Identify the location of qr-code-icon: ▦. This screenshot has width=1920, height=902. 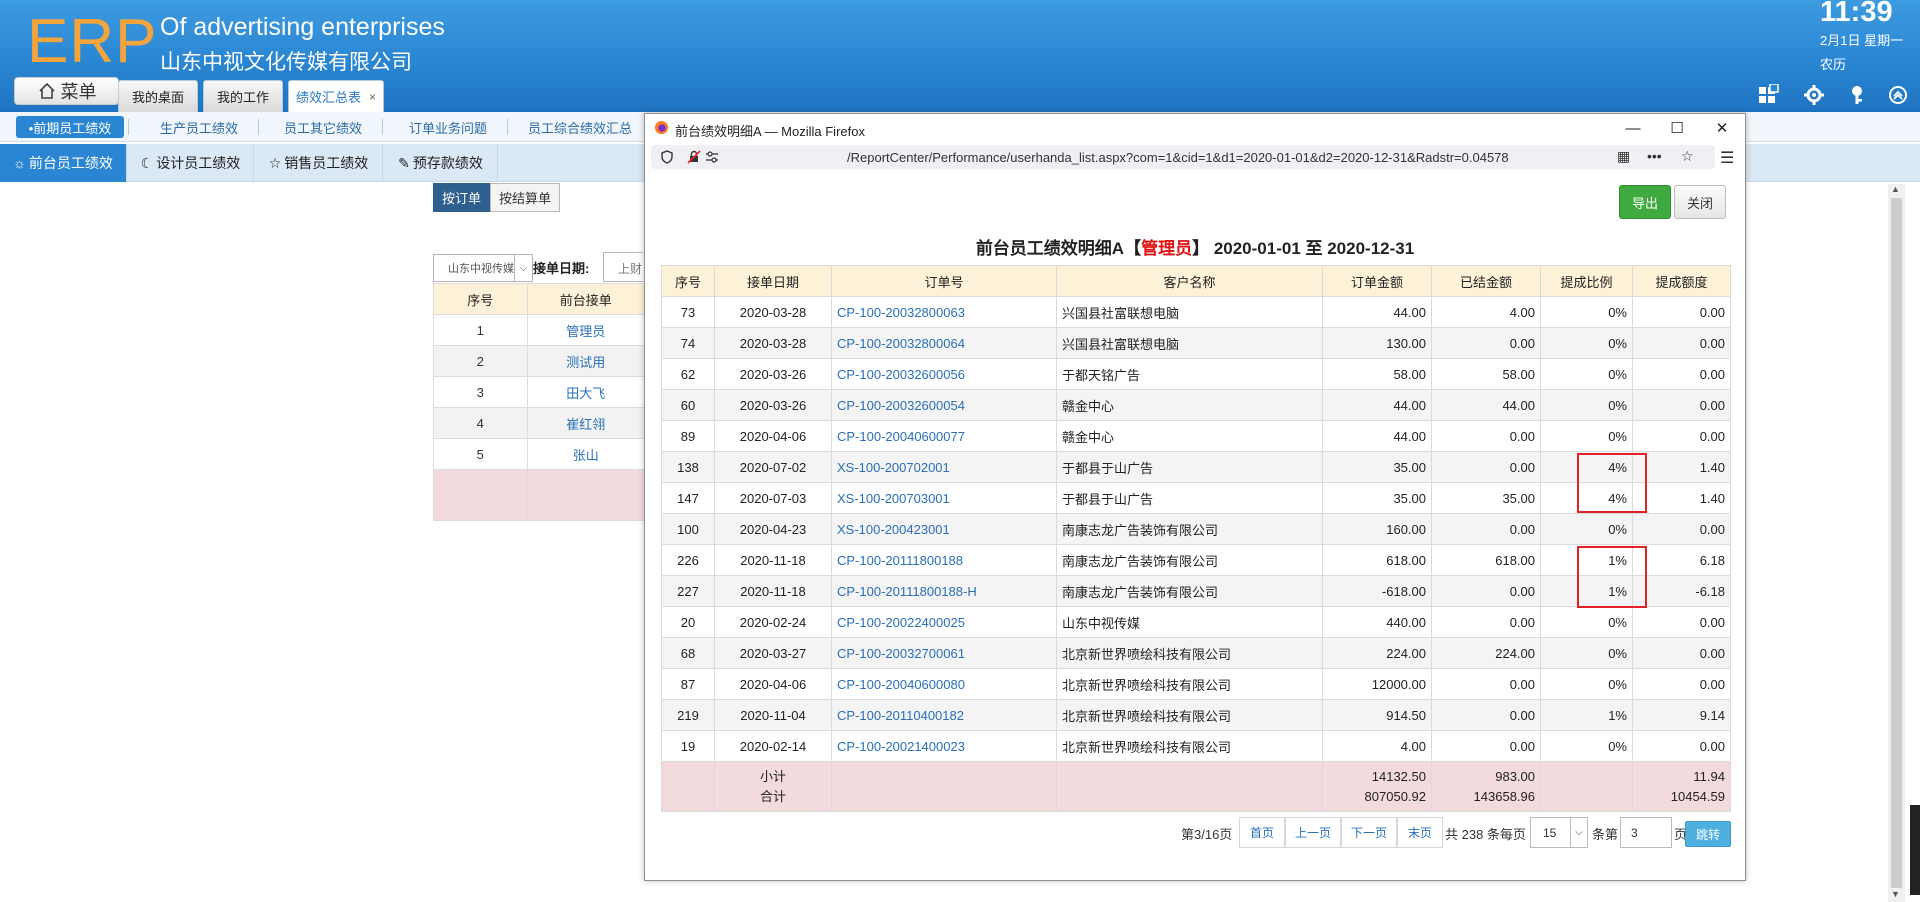
(1623, 156).